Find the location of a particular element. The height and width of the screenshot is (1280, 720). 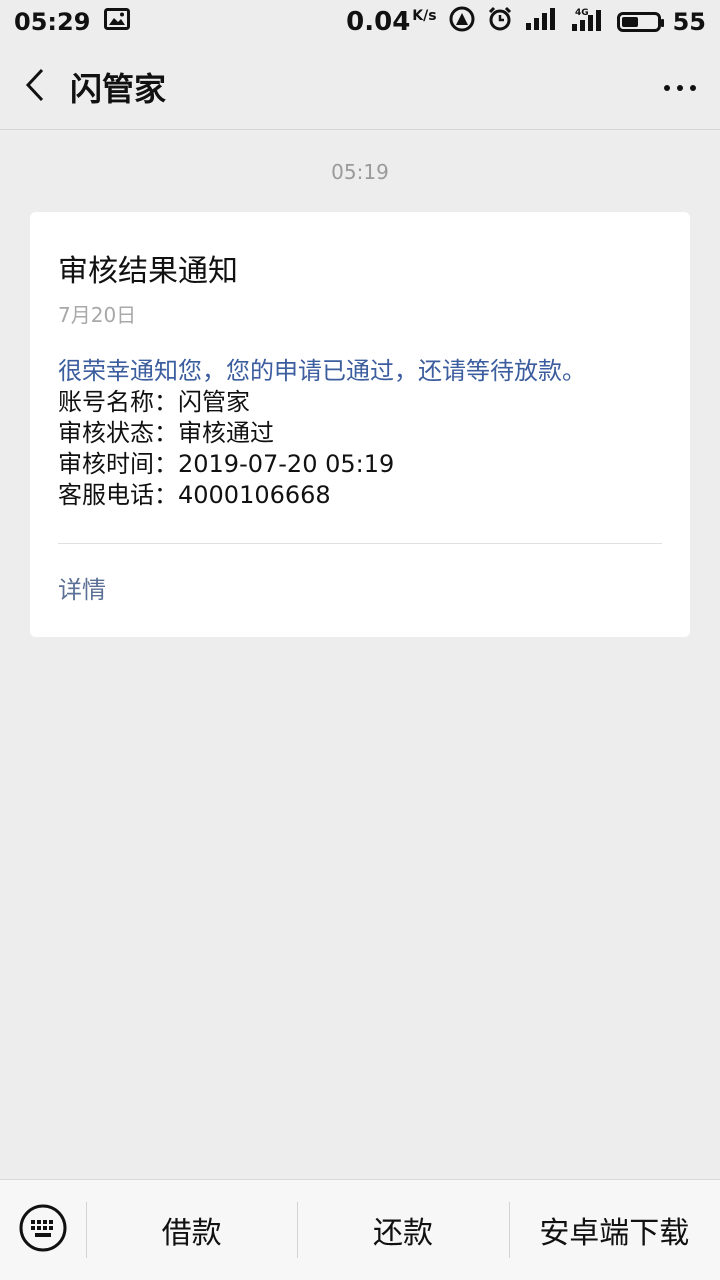

network-speed: 0.04 K/s is located at coordinates (391, 22).